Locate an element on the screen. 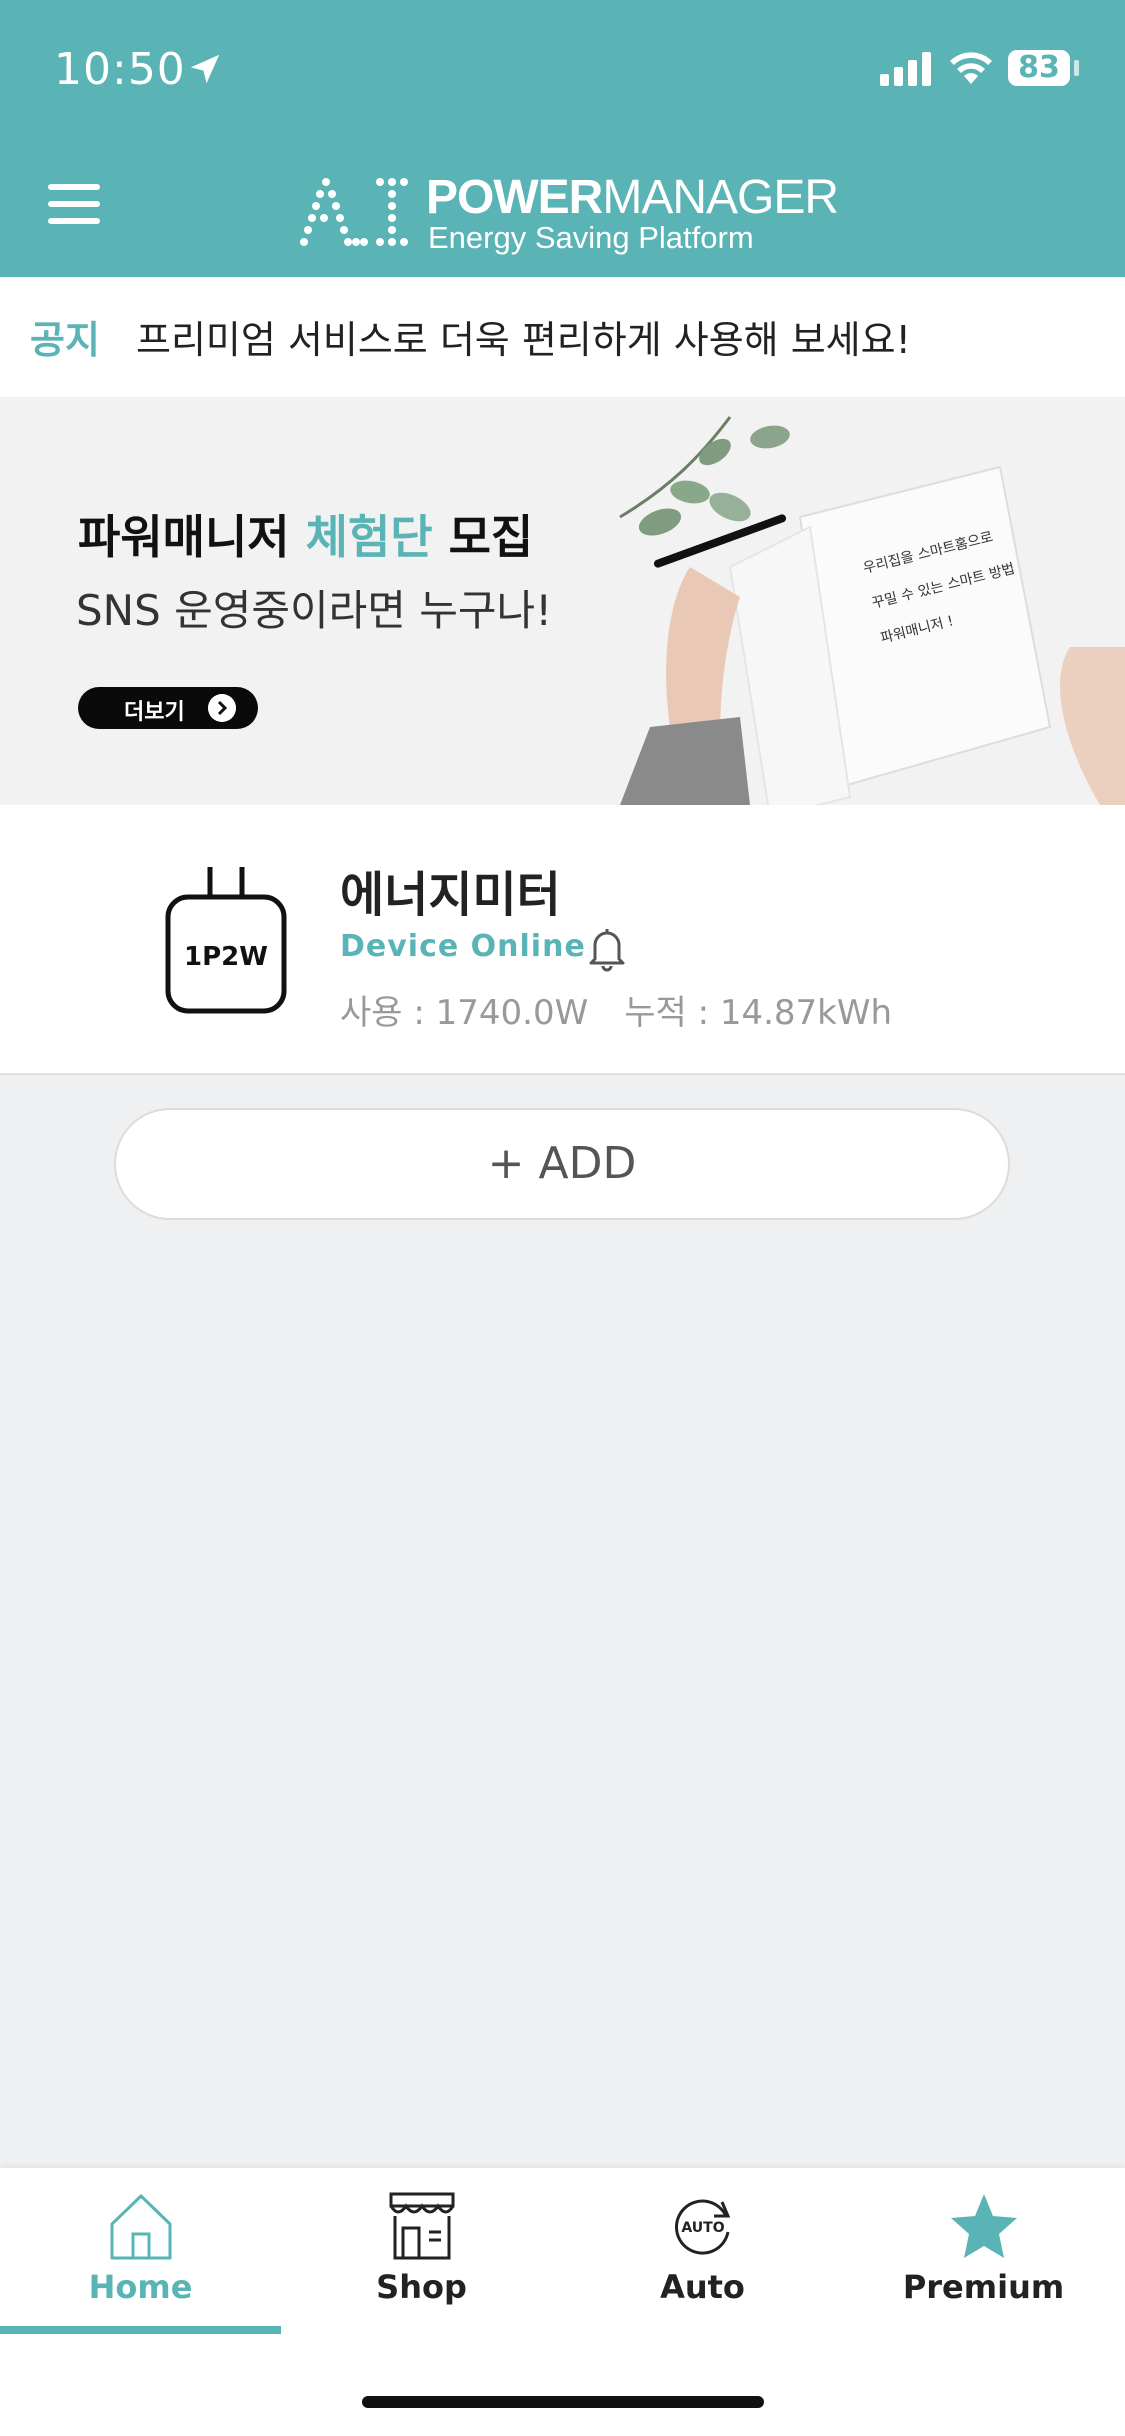 This screenshot has width=1125, height=2436. logo-title: POWERMANAGER is located at coordinates (632, 197).